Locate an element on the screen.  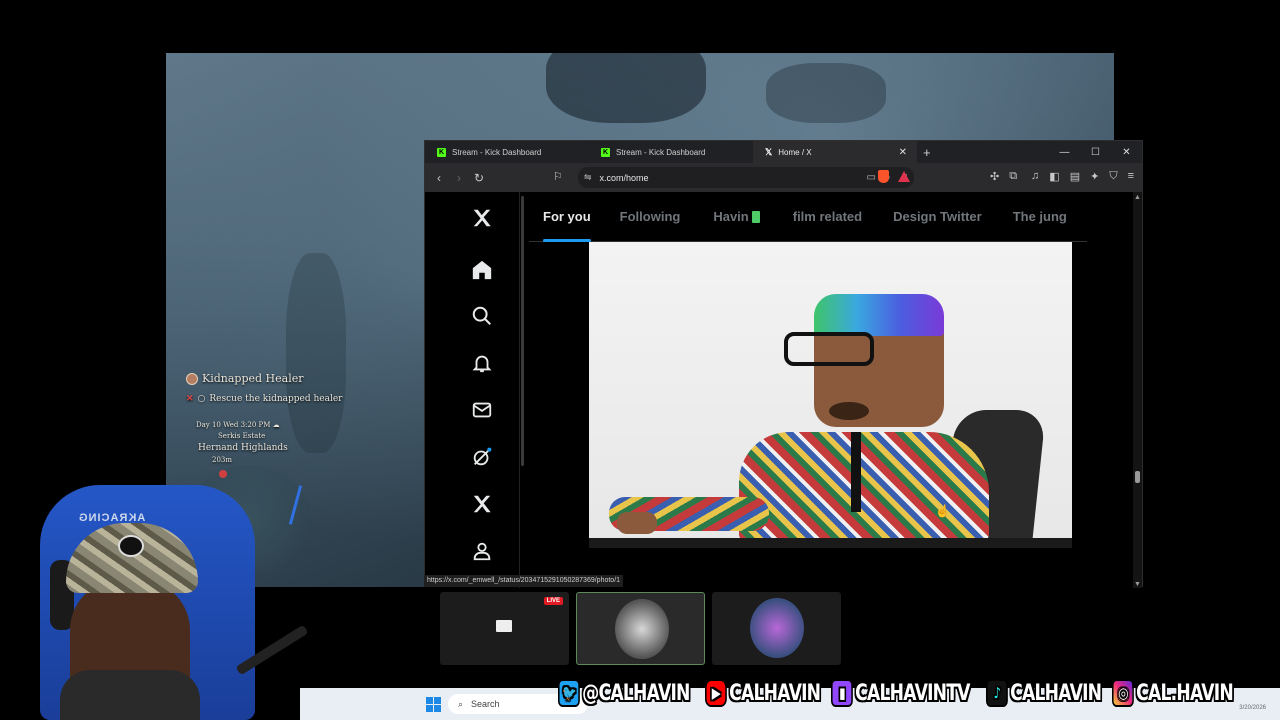
sidebar-icon: ◧ is located at coordinates (1054, 176).